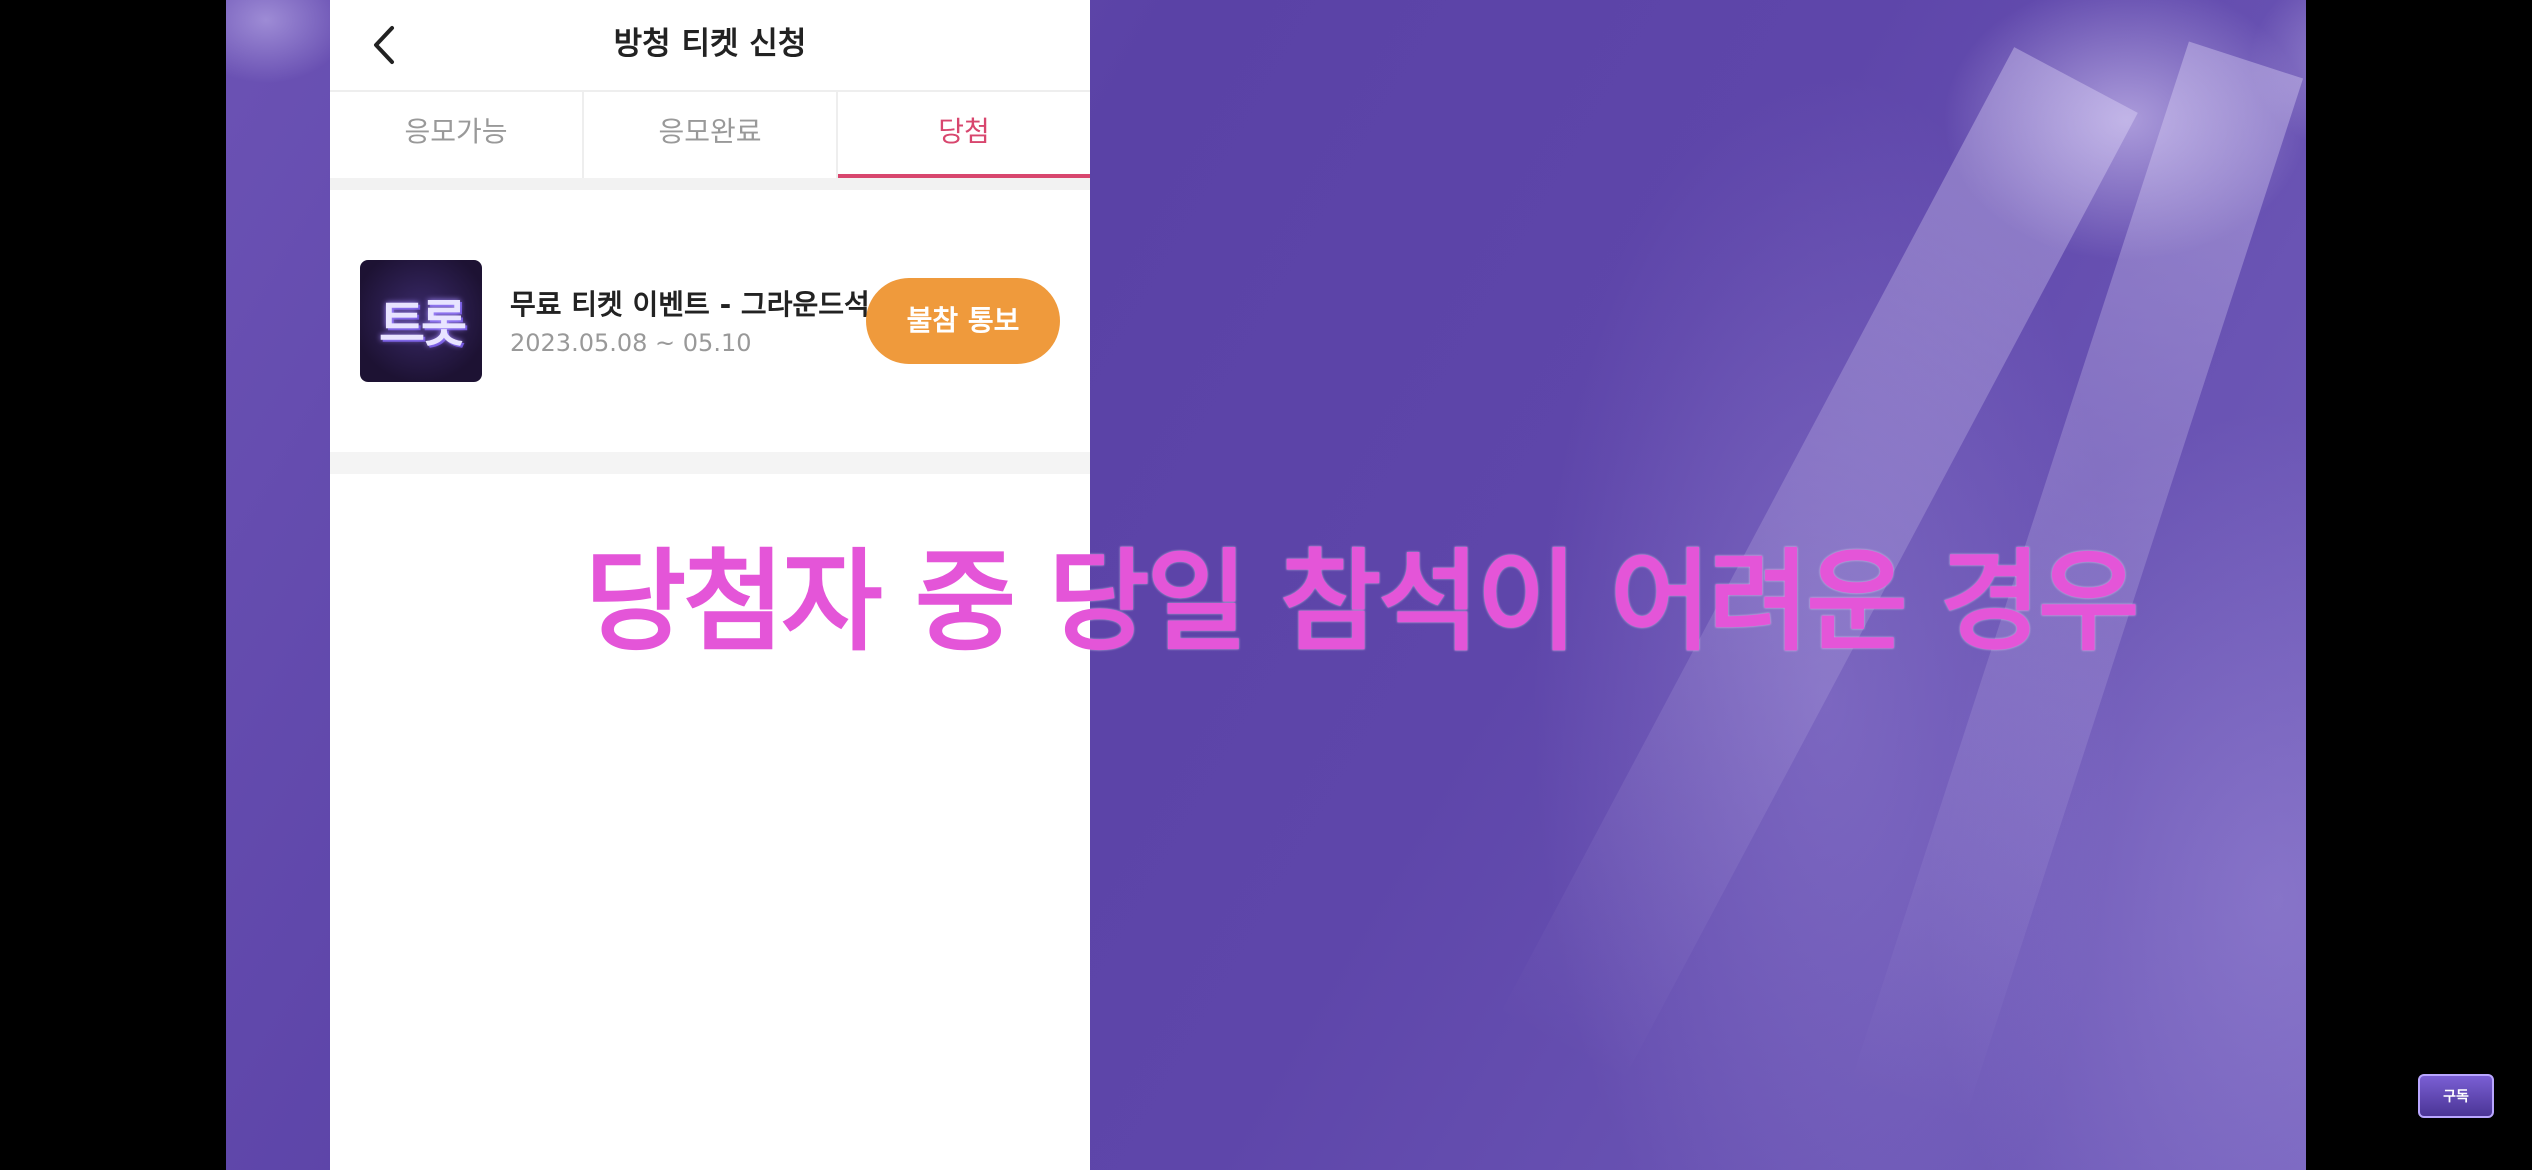  I want to click on page-title: 방청 티켓 신청, so click(710, 44).